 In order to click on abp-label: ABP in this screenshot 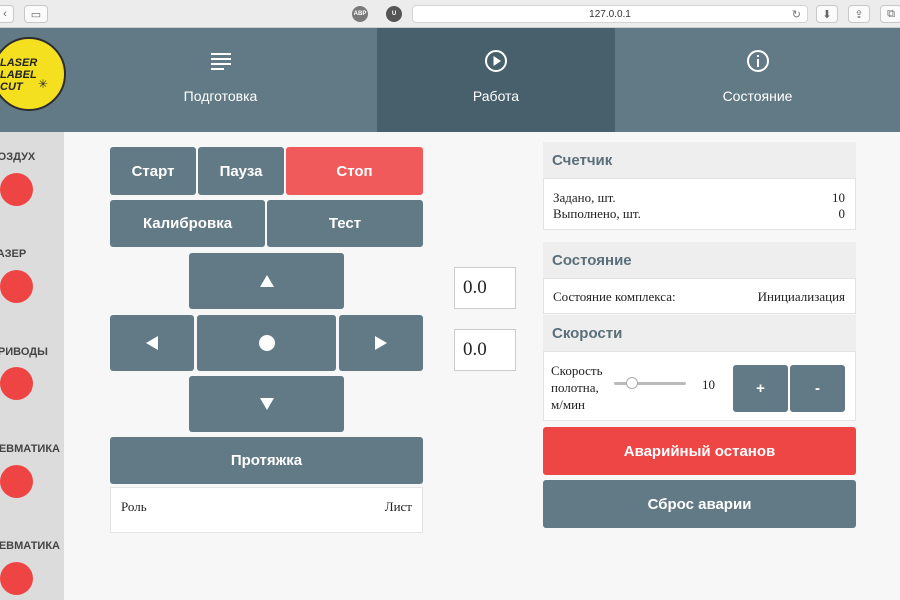, I will do `click(360, 14)`.